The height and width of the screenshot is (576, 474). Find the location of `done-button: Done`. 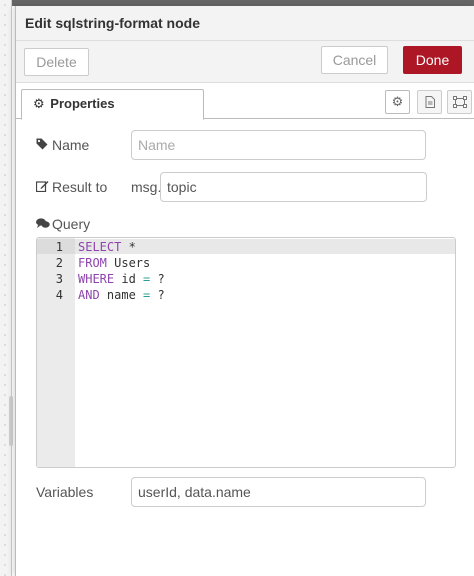

done-button: Done is located at coordinates (432, 60).